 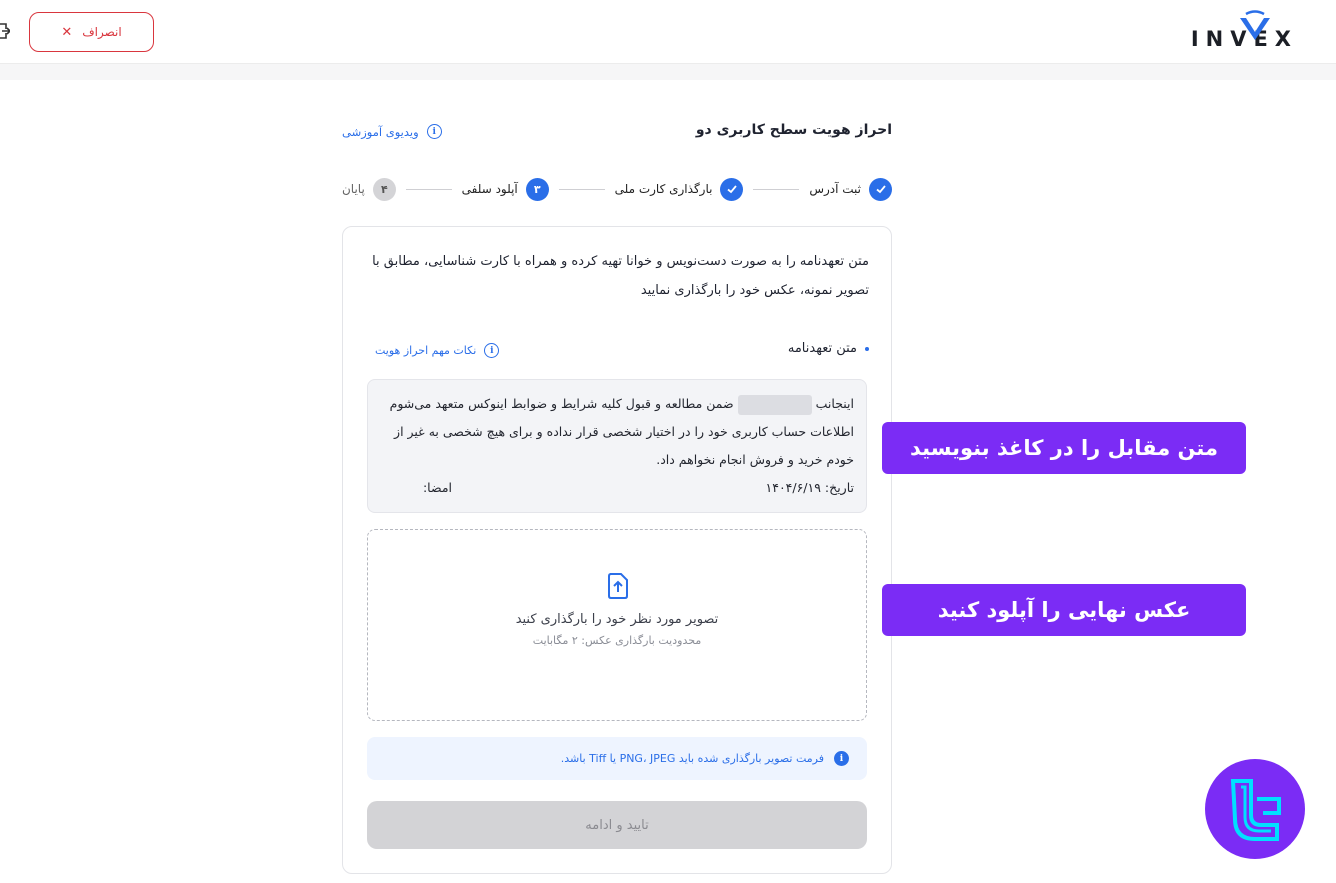 What do you see at coordinates (668, 72) in the screenshot?
I see `header-divider` at bounding box center [668, 72].